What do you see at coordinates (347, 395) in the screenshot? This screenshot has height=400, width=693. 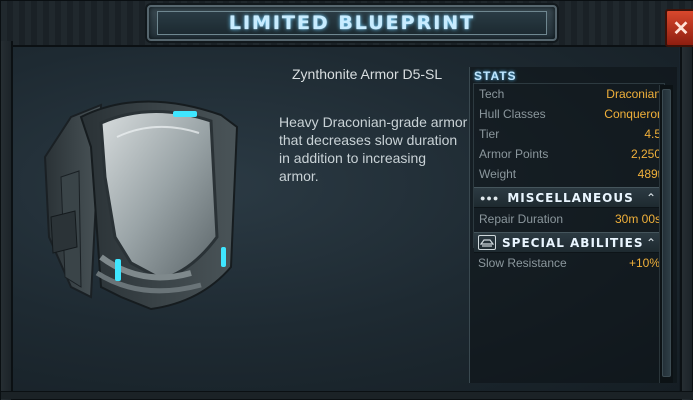 I see `window-frame-bottom` at bounding box center [347, 395].